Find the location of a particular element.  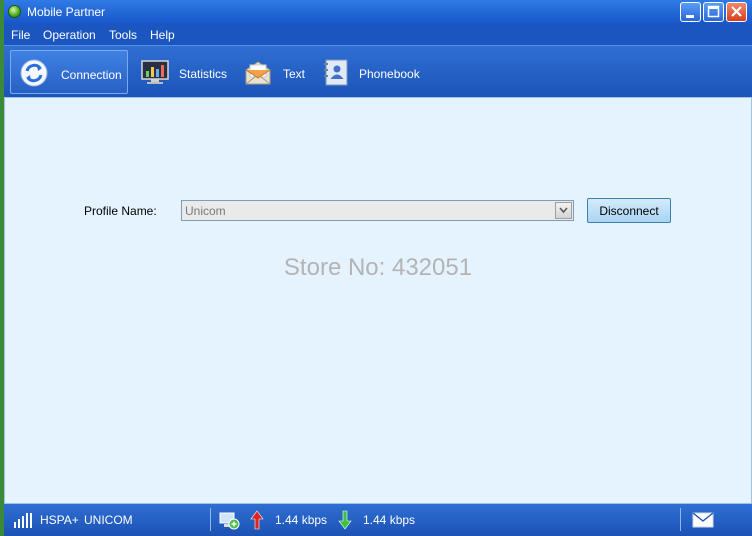

status-bar: HSPA+ UNICOM 1.44 kbps 1.44 kbps is located at coordinates (378, 520).